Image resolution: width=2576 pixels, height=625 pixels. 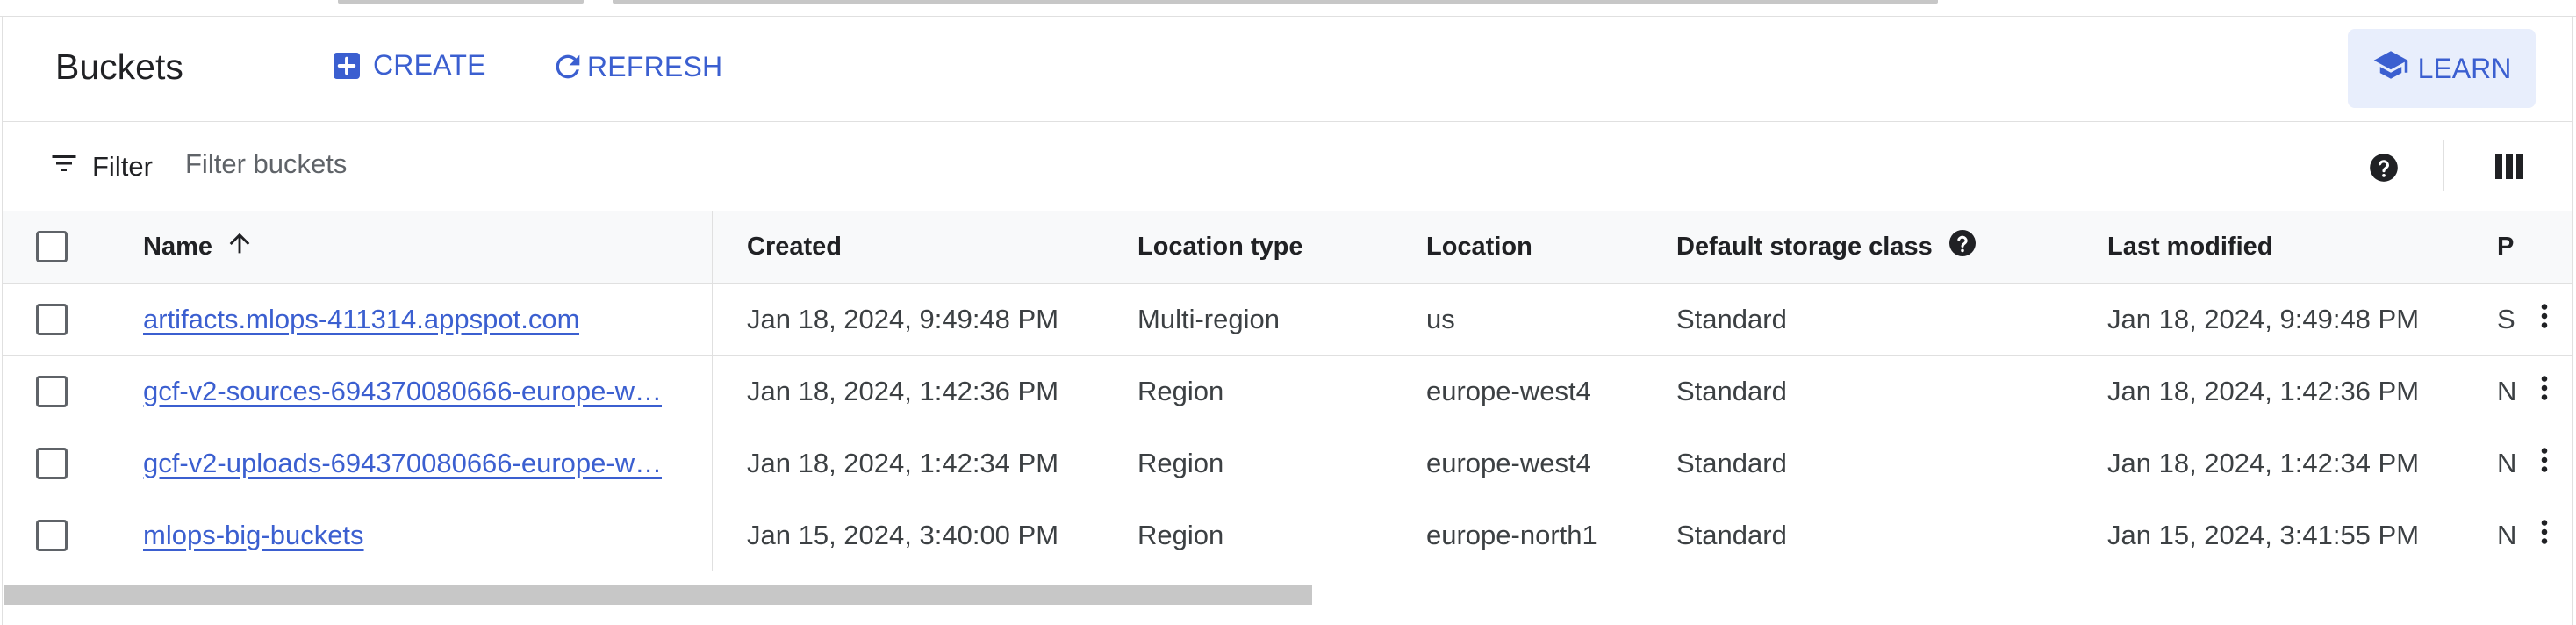 What do you see at coordinates (1805, 246) in the screenshot?
I see `column-header-storage-class-label: Default storage class` at bounding box center [1805, 246].